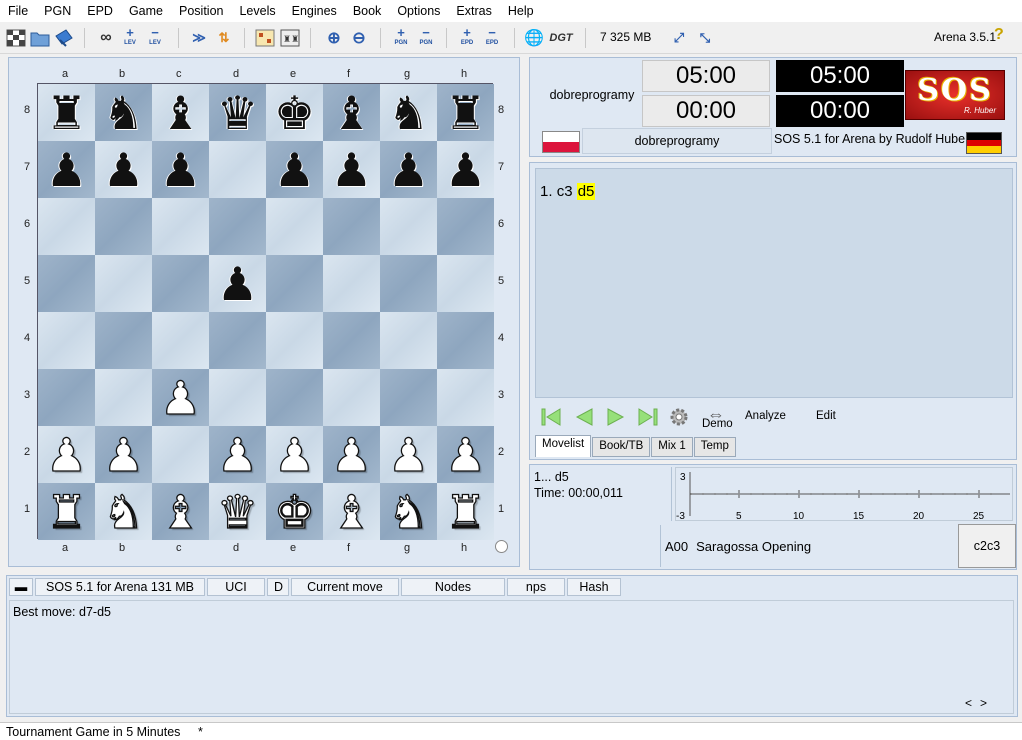 The image size is (1022, 740). I want to click on square-c2, so click(180, 454).